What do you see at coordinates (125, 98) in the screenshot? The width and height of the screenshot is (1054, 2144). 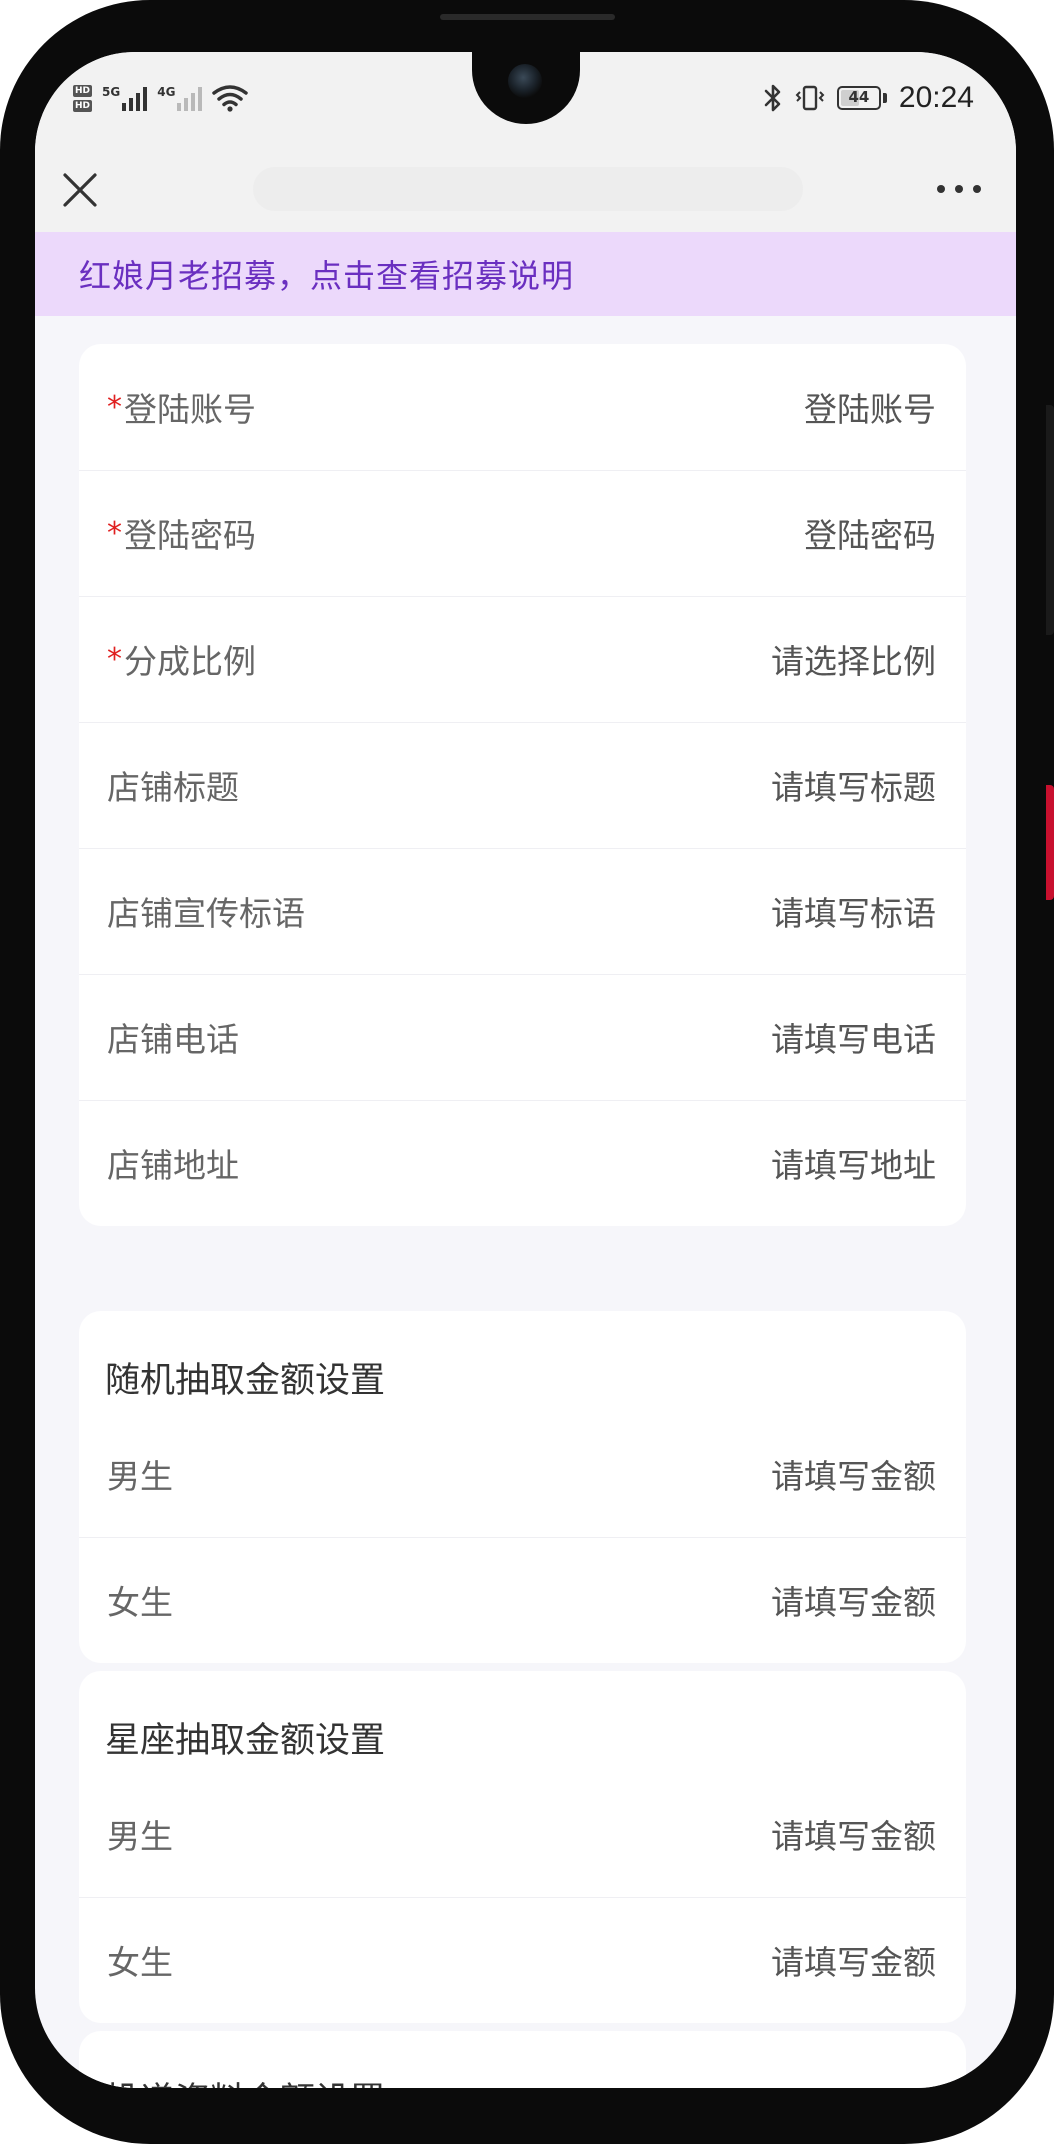 I see `signal-5g-icon: 5G` at bounding box center [125, 98].